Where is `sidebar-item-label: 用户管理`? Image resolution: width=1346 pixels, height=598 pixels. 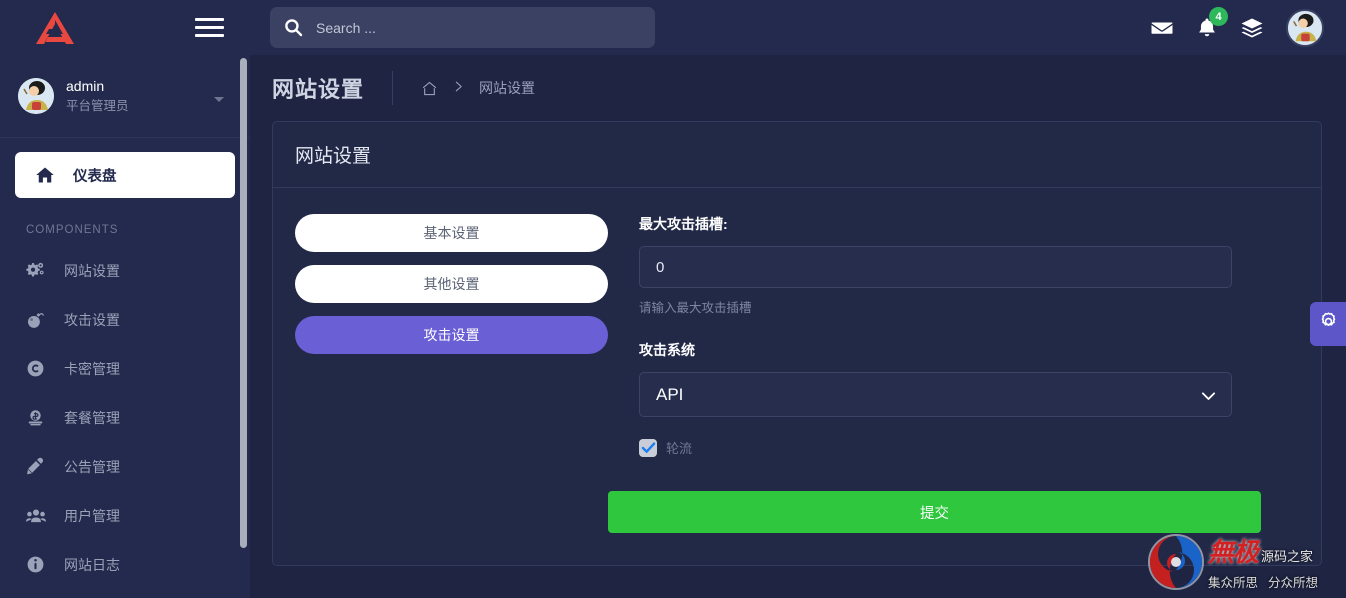 sidebar-item-label: 用户管理 is located at coordinates (92, 515).